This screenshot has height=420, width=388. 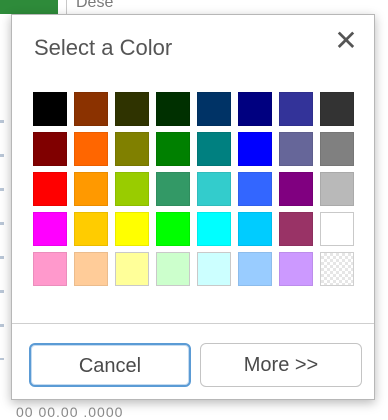 What do you see at coordinates (66, 7) in the screenshot?
I see `background-divider` at bounding box center [66, 7].